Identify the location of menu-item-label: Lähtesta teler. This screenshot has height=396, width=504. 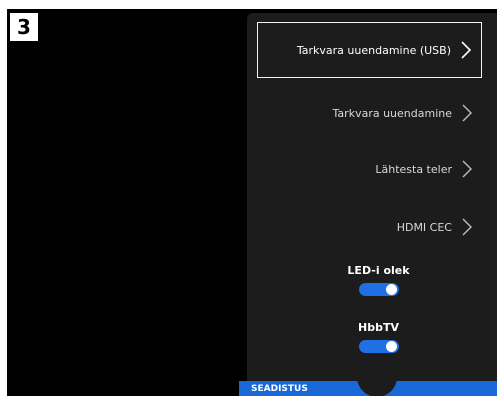
(413, 169).